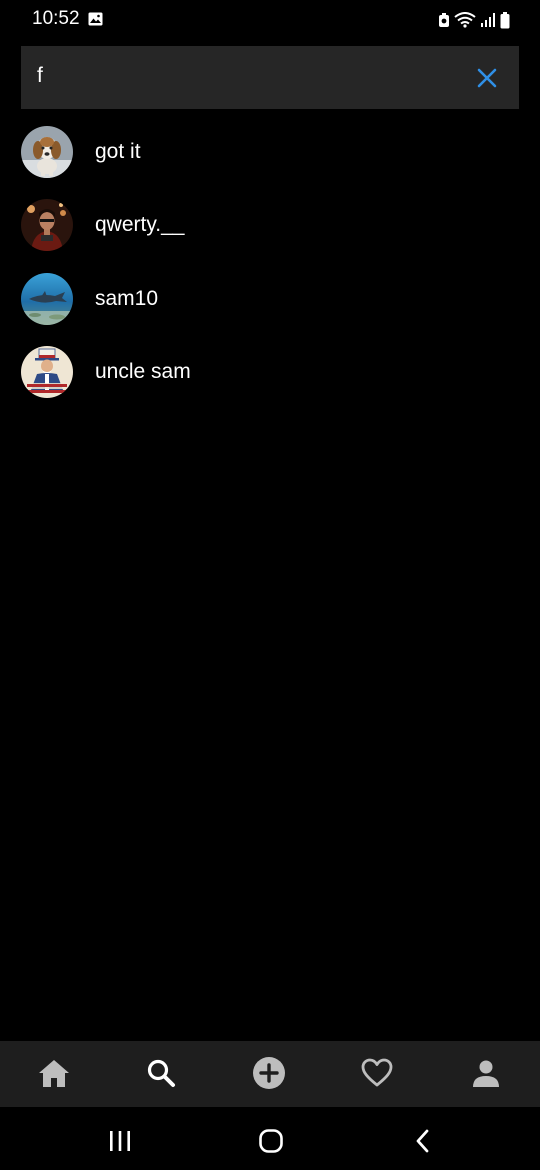 This screenshot has width=540, height=1170. What do you see at coordinates (47, 151) in the screenshot?
I see `beagle-puppy-photo` at bounding box center [47, 151].